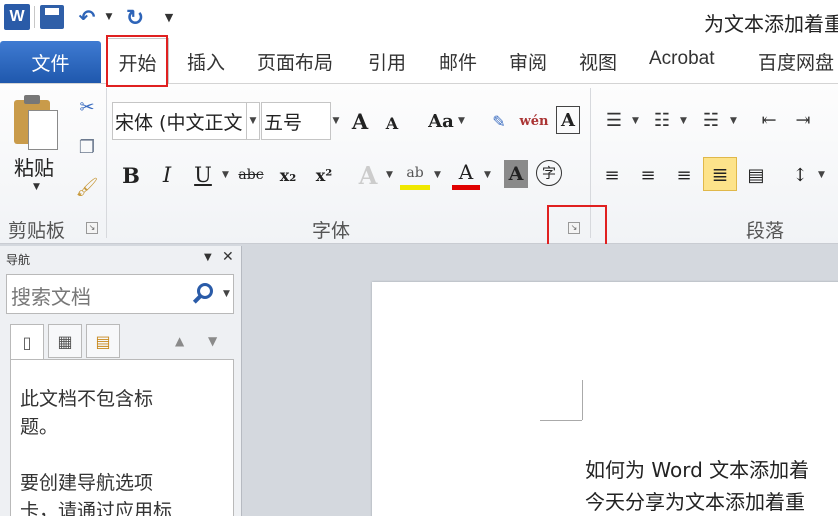 The height and width of the screenshot is (516, 838). Describe the element at coordinates (87, 147) in the screenshot. I see `copy-icon: ❐` at that location.